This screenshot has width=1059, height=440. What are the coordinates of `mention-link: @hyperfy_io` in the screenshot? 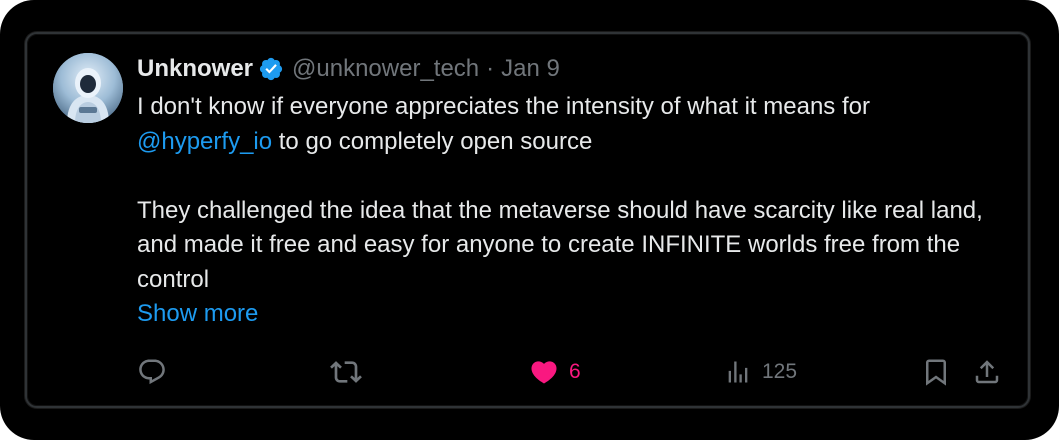 It's located at (204, 141).